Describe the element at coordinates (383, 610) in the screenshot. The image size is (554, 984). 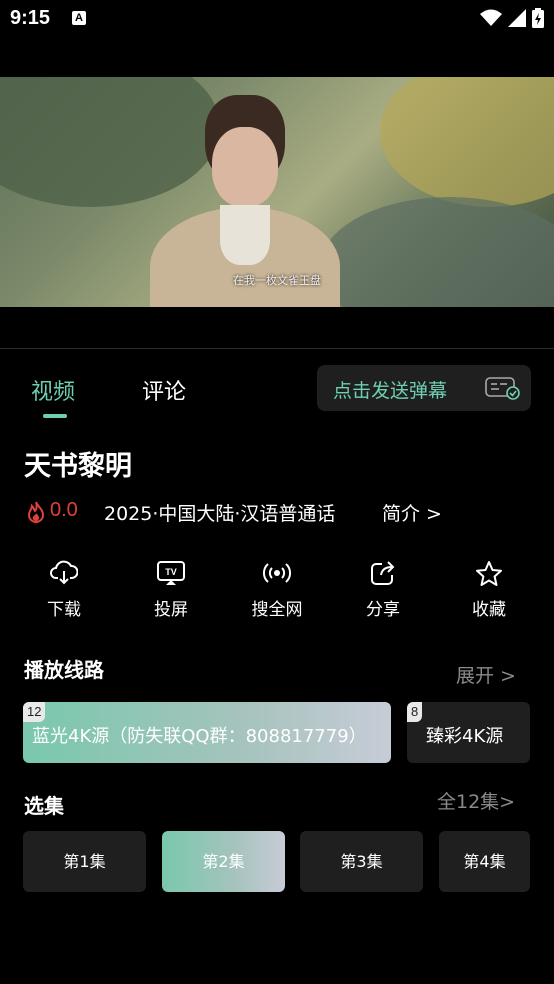
I see `share-label: 分享` at that location.